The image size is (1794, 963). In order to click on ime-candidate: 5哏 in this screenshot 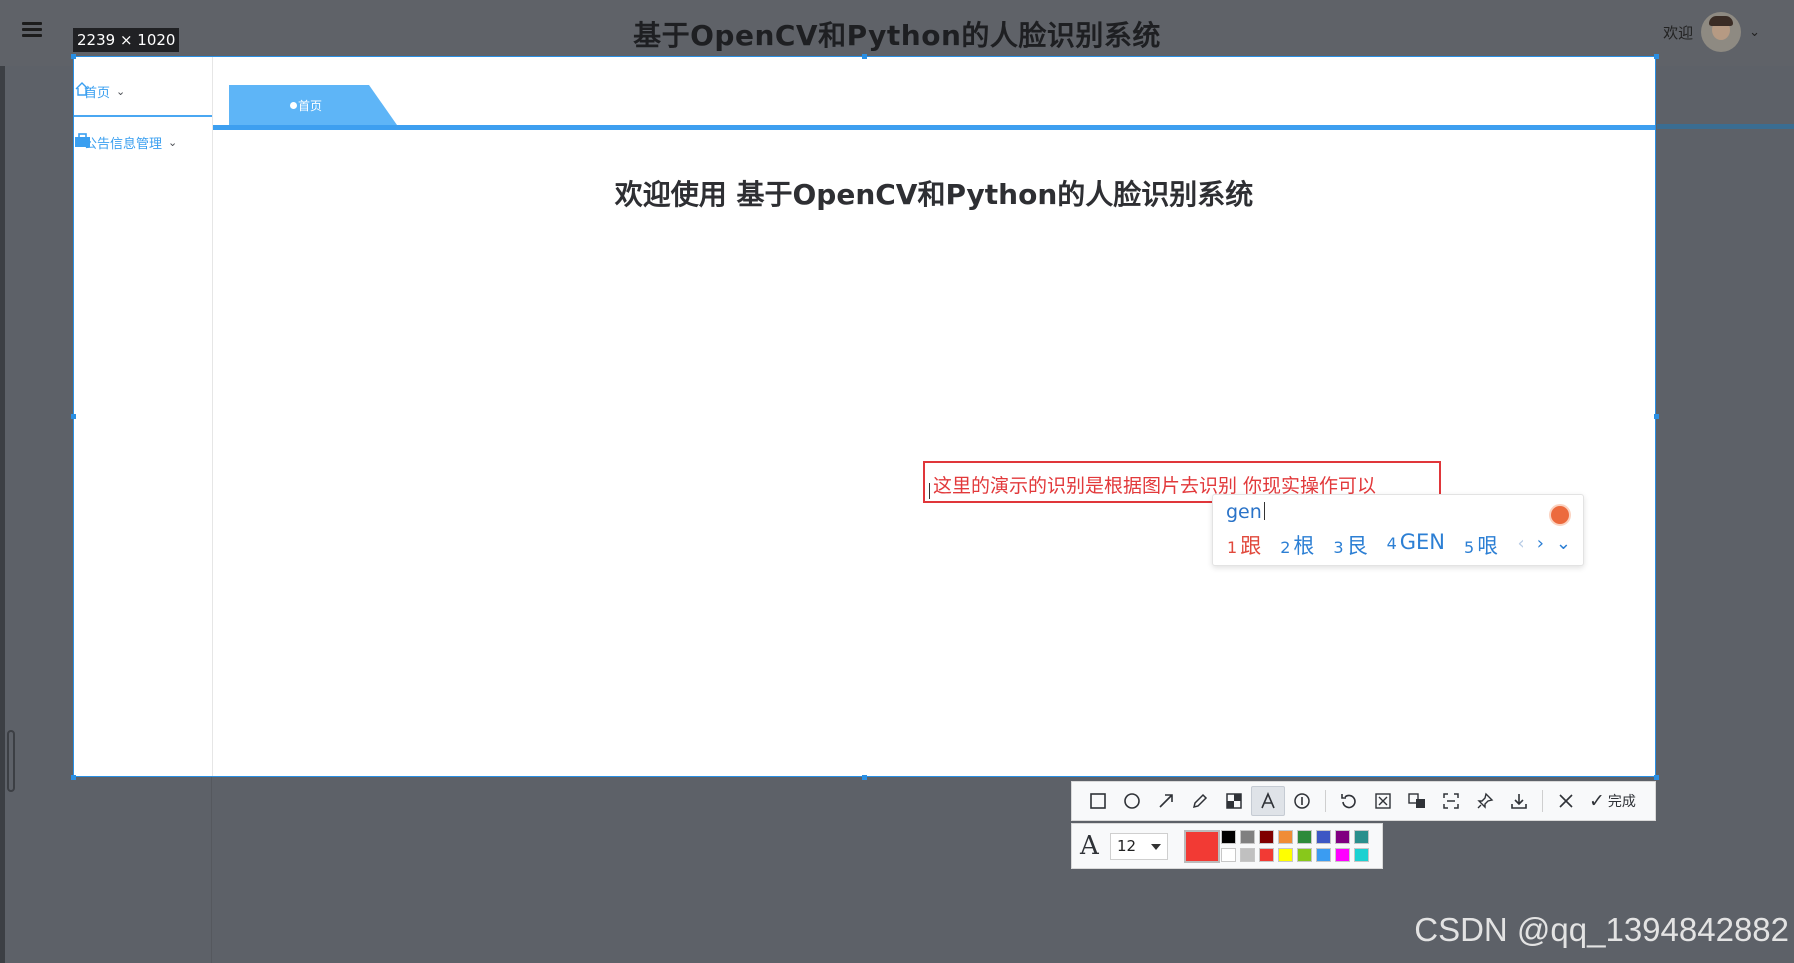, I will do `click(1481, 545)`.